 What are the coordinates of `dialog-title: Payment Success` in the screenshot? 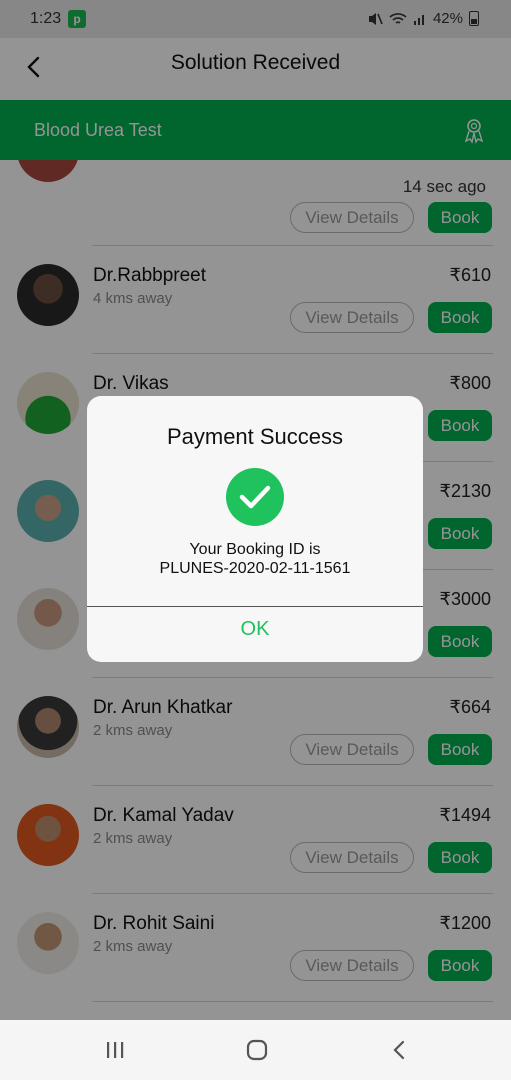 It's located at (255, 436).